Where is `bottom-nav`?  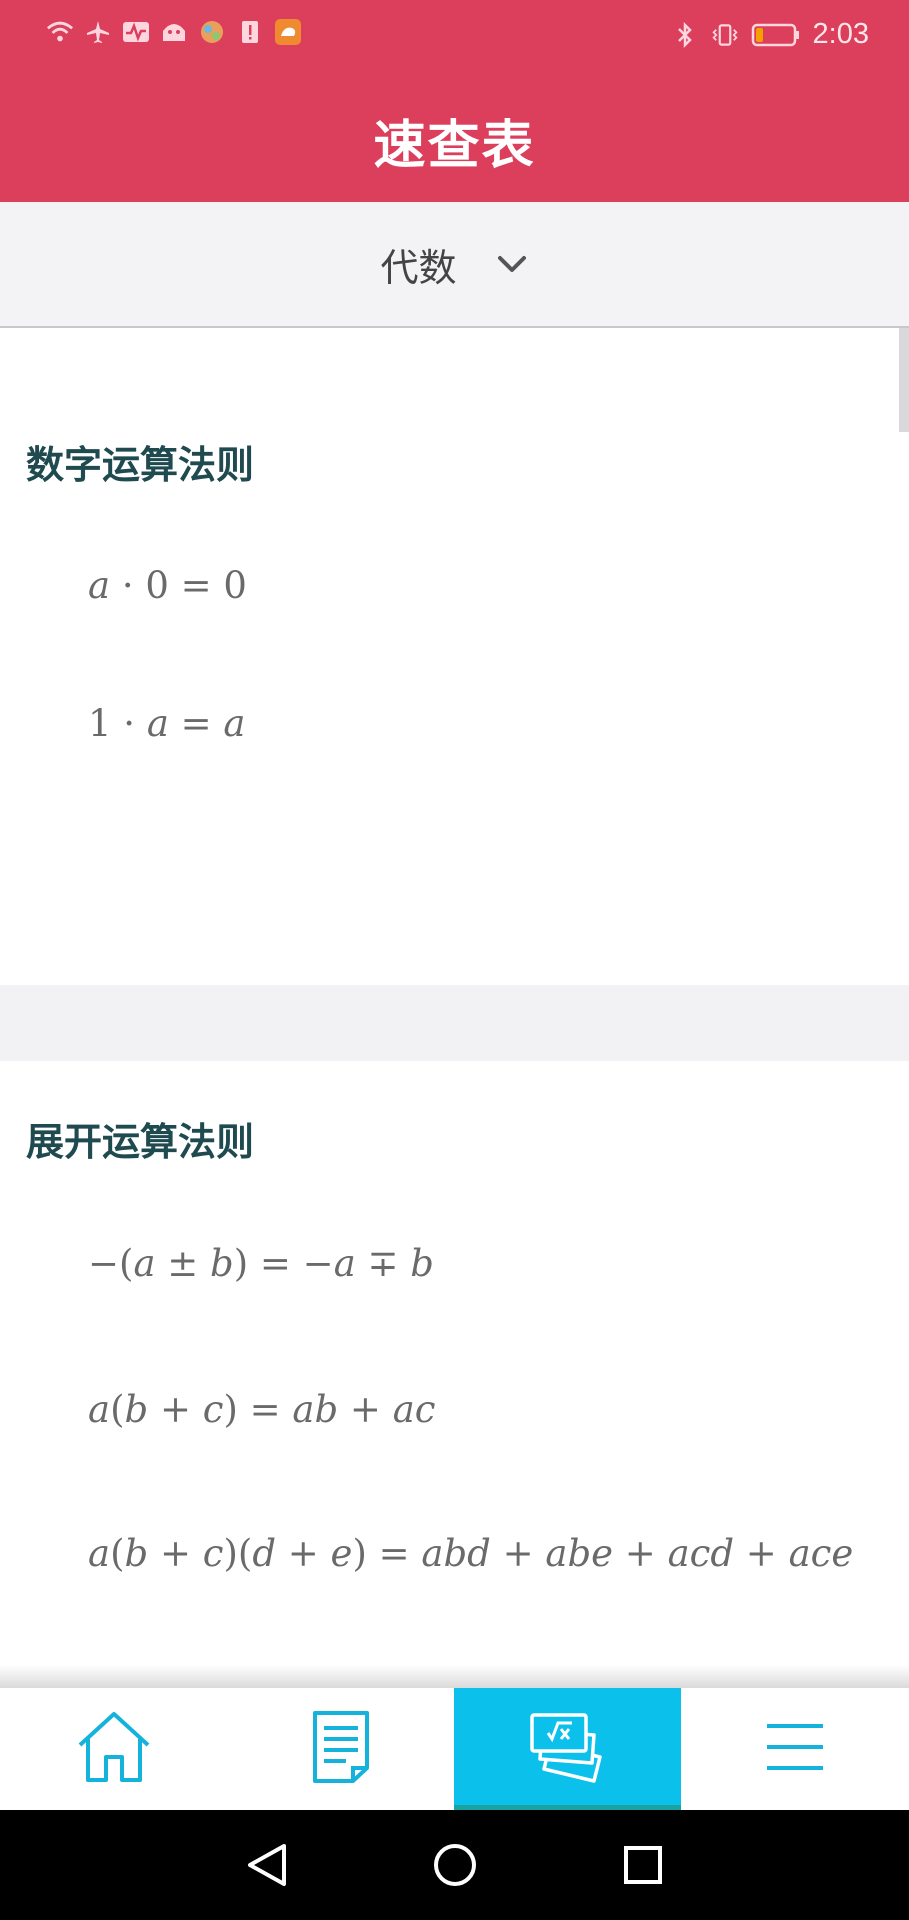 bottom-nav is located at coordinates (454, 1749).